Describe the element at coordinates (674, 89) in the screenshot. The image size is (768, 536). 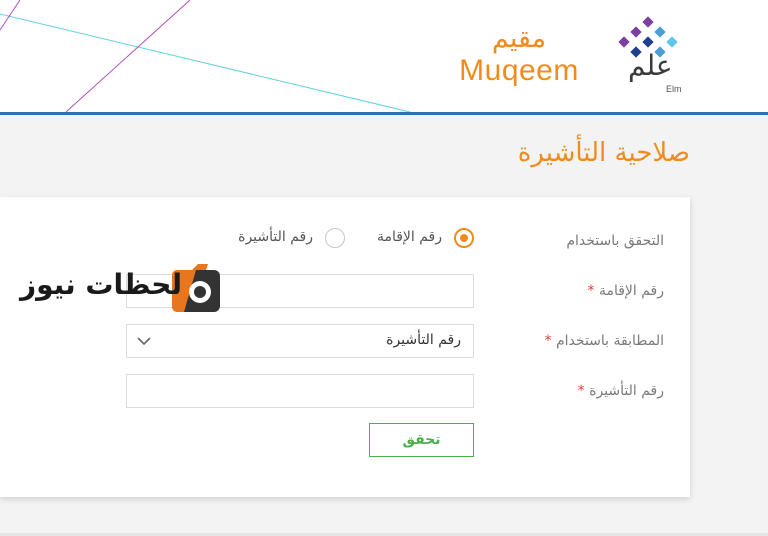
I see `elm-logo-english: Elm` at that location.